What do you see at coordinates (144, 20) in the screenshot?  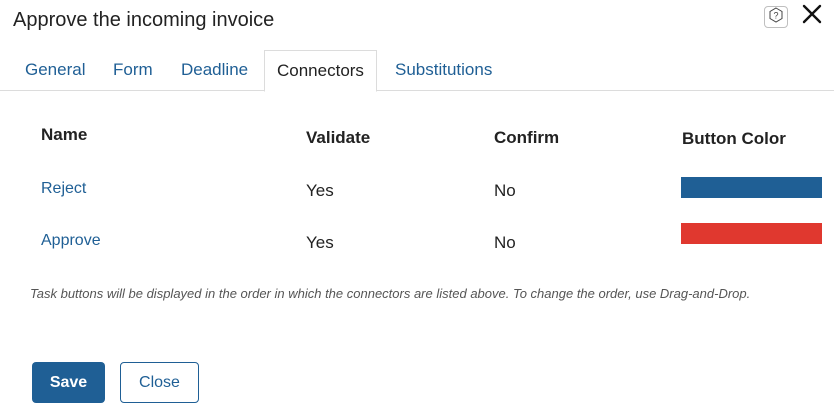 I see `dialog-title: Approve the incoming invoice` at bounding box center [144, 20].